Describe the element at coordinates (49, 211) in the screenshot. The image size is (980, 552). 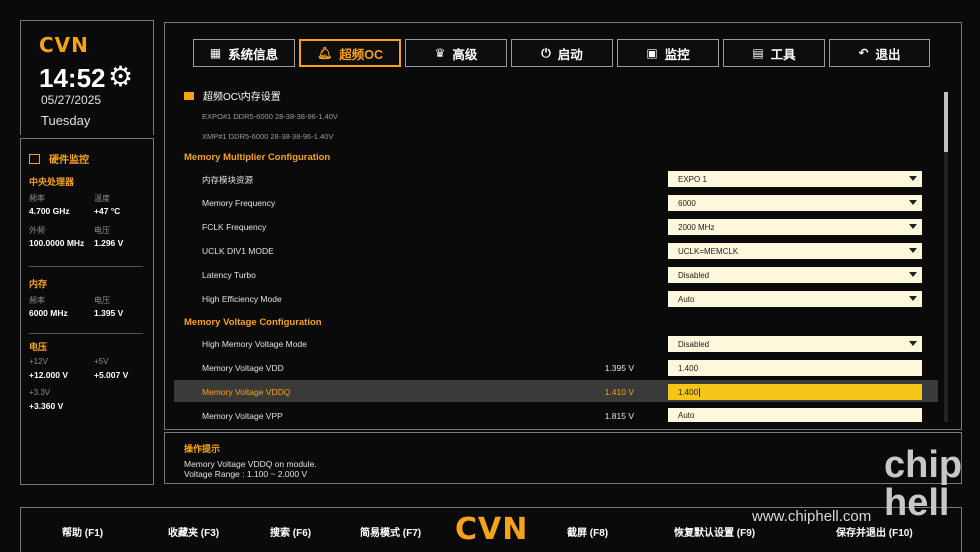
I see `cpu-freq-value: 4.700 GHz` at that location.